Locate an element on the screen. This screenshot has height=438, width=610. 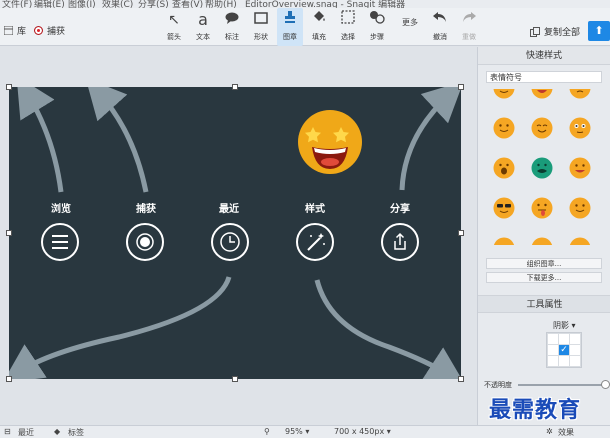
tool-stamp: 图章 is located at coordinates (290, 27).